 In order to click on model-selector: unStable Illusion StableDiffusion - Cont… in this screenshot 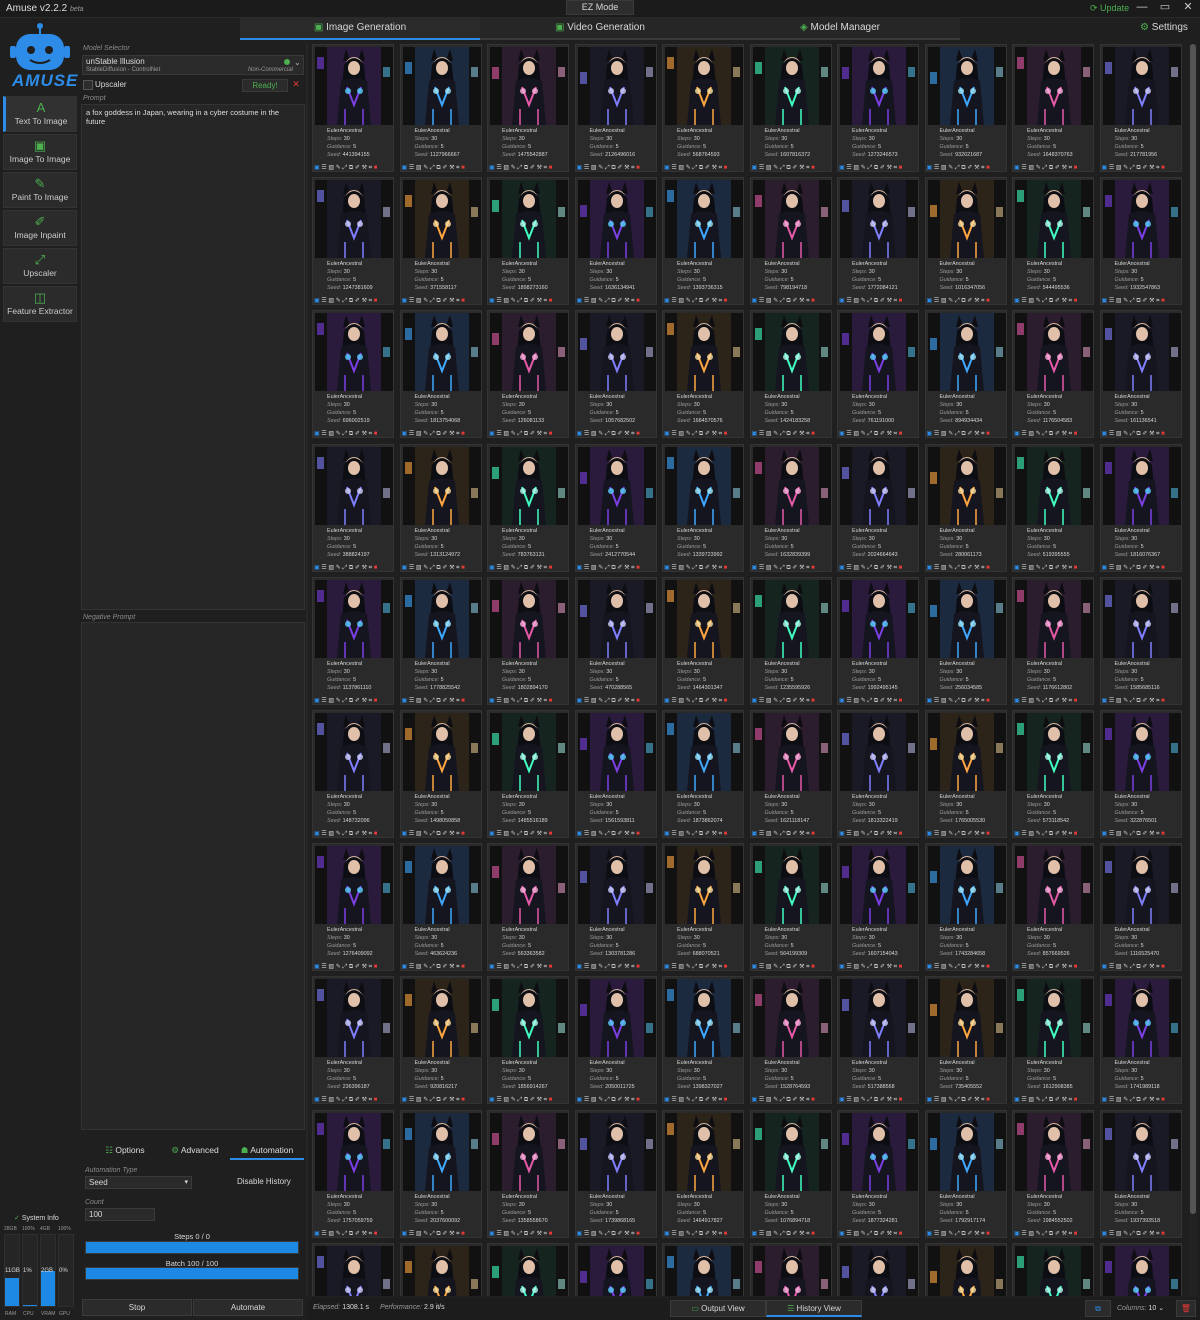, I will do `click(193, 65)`.